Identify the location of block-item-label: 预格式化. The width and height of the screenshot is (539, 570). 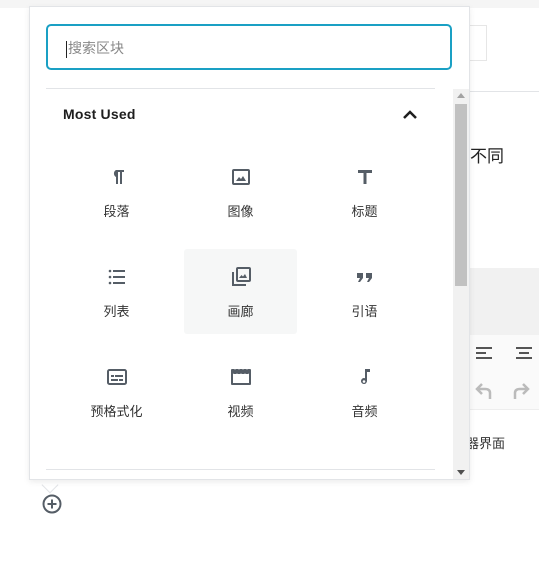
(116, 412).